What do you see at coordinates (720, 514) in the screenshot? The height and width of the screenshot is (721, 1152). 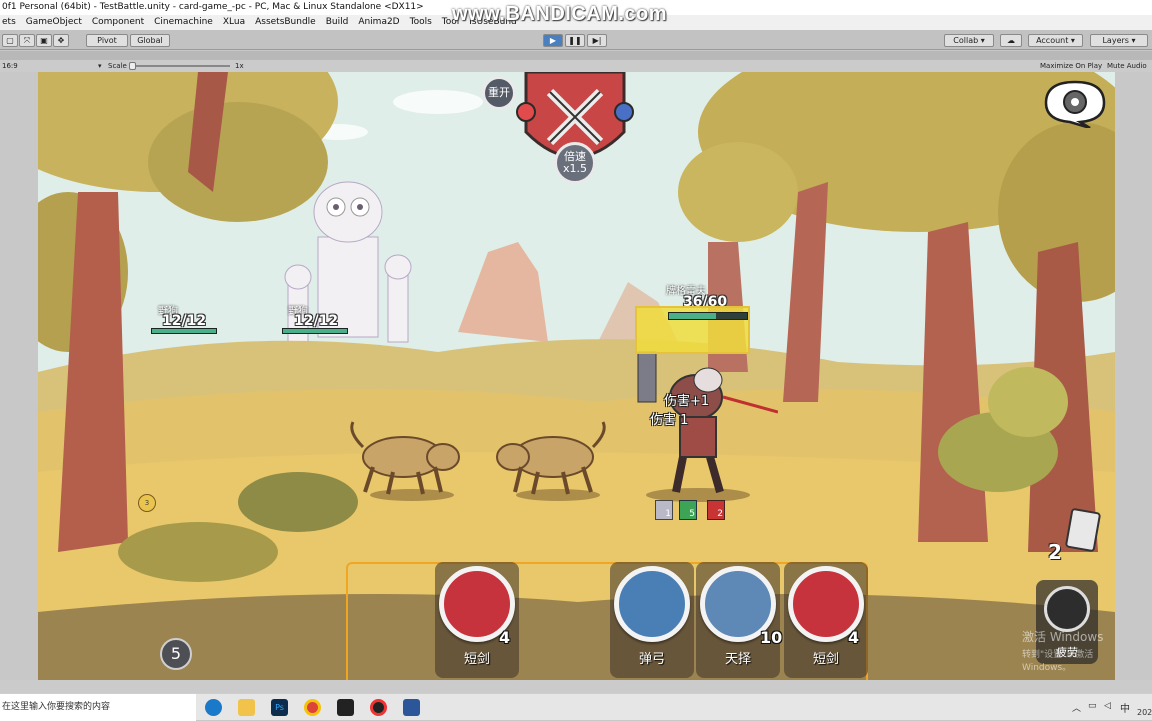 I see `strength-count: 2` at bounding box center [720, 514].